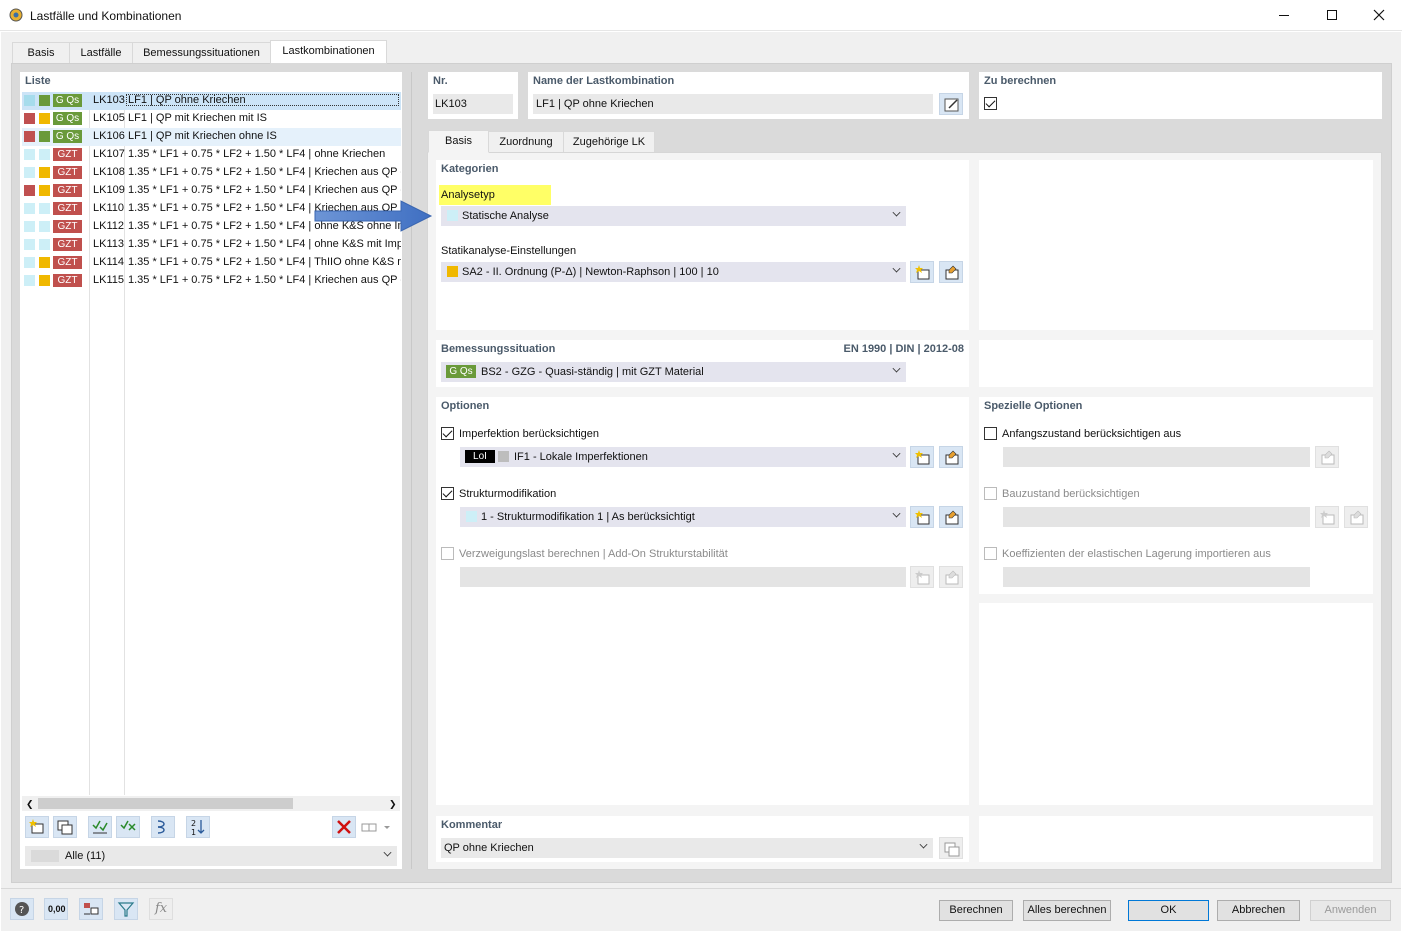 Image resolution: width=1402 pixels, height=932 pixels. I want to click on filter-icon, so click(126, 909).